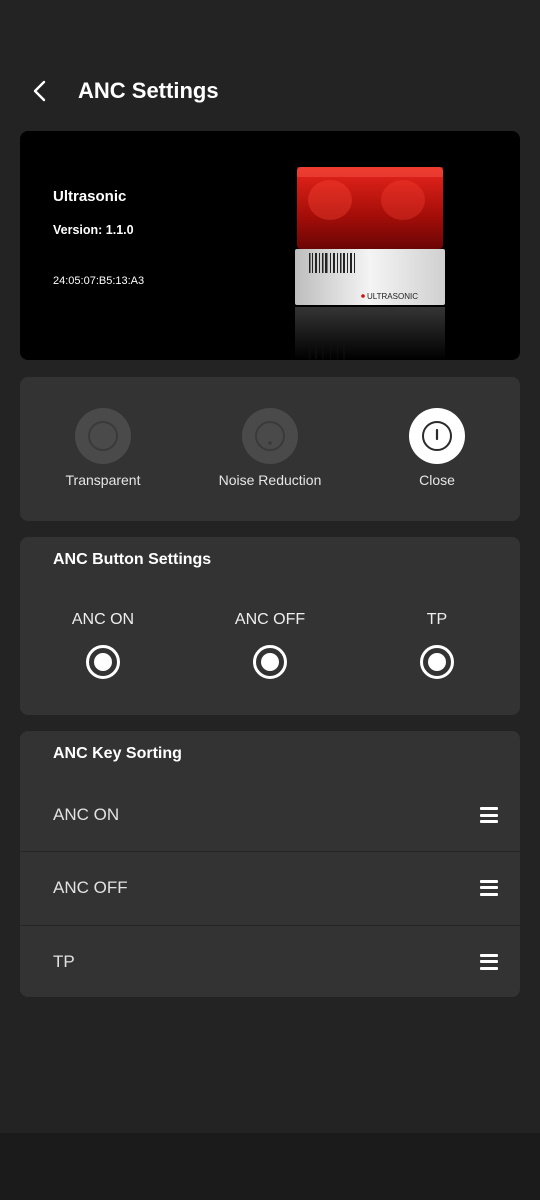  Describe the element at coordinates (64, 961) in the screenshot. I see `sort-item-label: TP` at that location.